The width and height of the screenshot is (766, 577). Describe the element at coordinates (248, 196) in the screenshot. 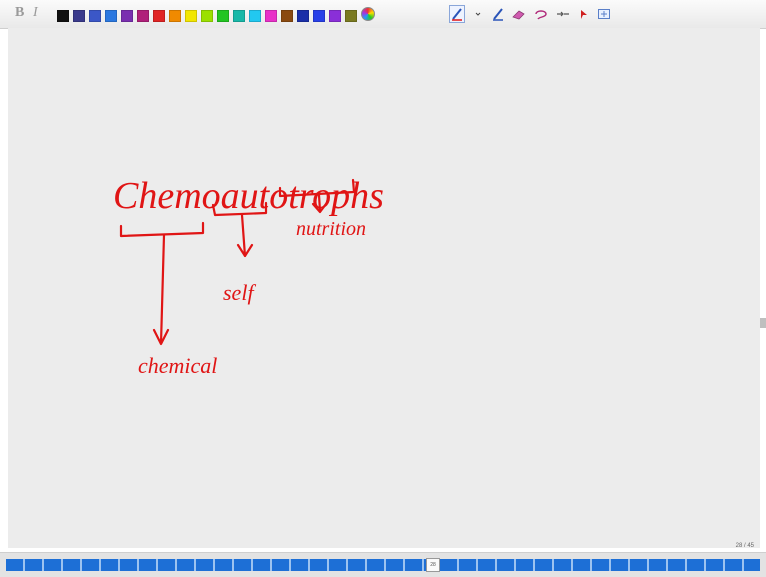

I see `word-chemoautotrophs: Chemoautotrophs` at that location.